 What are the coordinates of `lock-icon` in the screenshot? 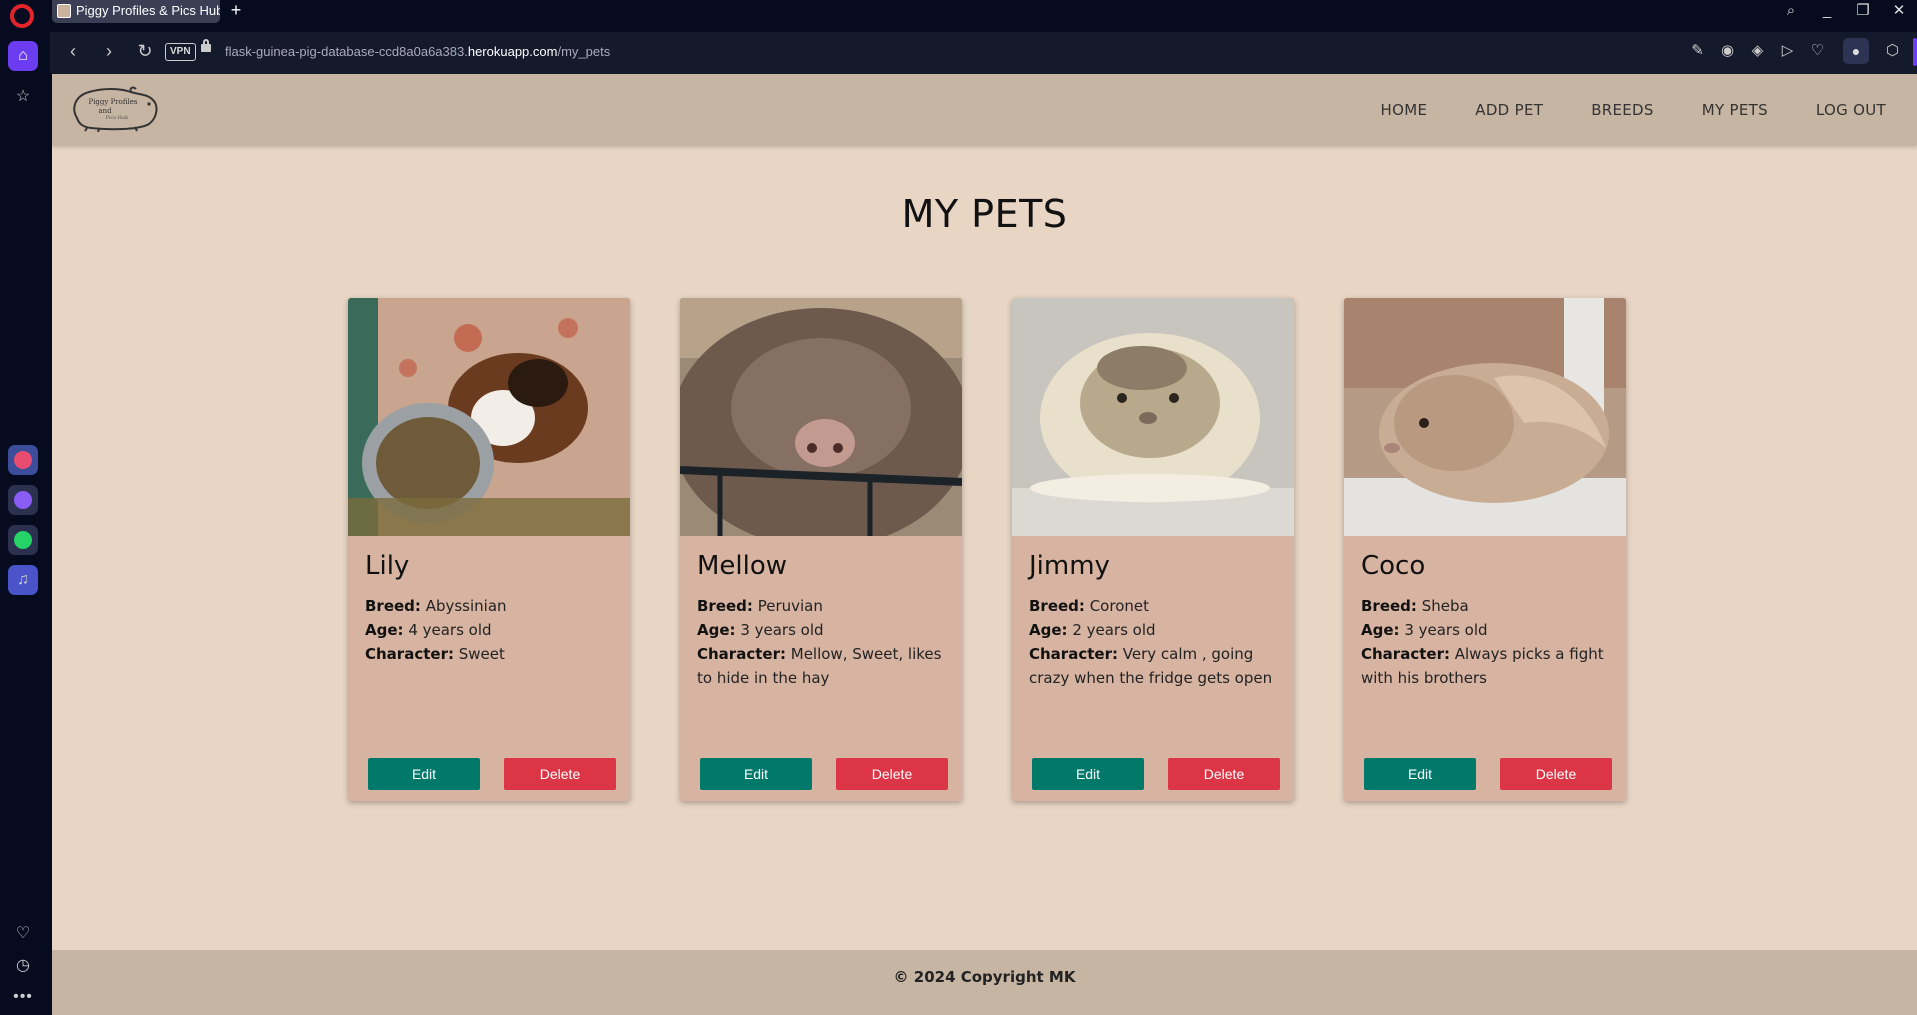 It's located at (206, 45).